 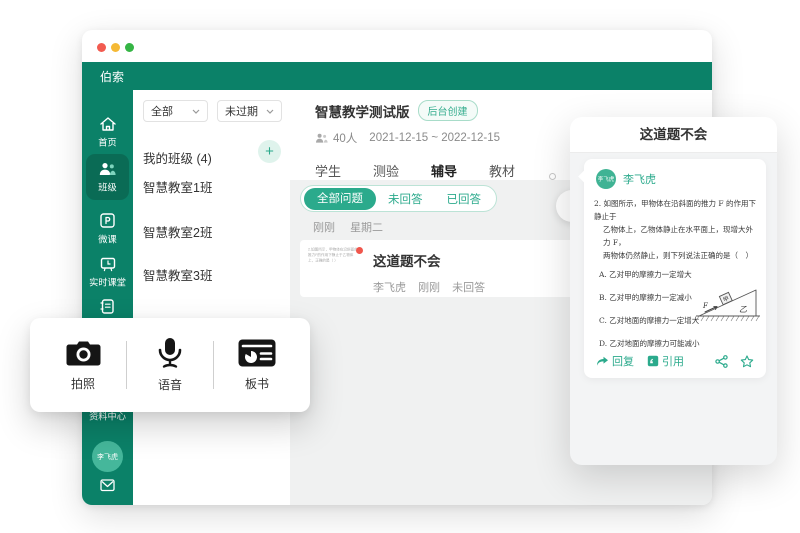 What do you see at coordinates (170, 353) in the screenshot?
I see `microphone-icon` at bounding box center [170, 353].